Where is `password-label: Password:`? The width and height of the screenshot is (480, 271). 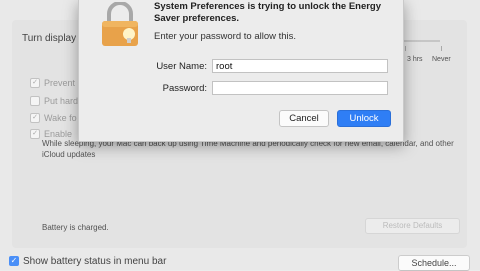
password-label: Password: is located at coordinates (184, 88).